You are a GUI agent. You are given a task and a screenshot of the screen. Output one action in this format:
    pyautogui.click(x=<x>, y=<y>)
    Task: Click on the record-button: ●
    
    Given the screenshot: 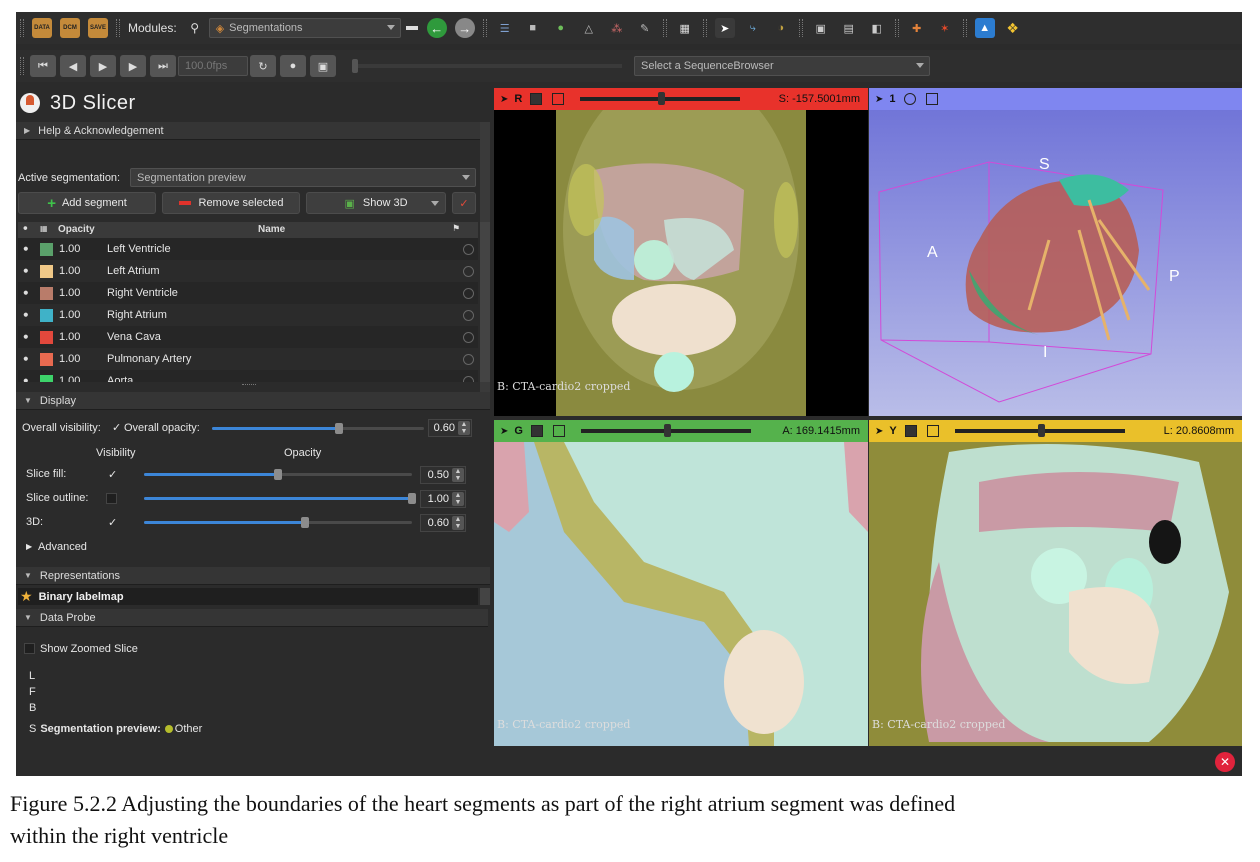 What is the action you would take?
    pyautogui.click(x=293, y=66)
    